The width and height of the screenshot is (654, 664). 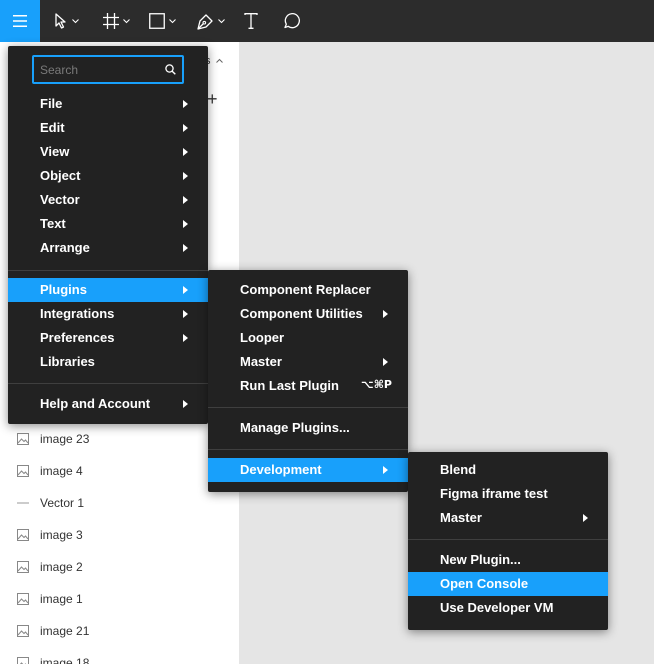 I want to click on toolbar, so click(x=327, y=21).